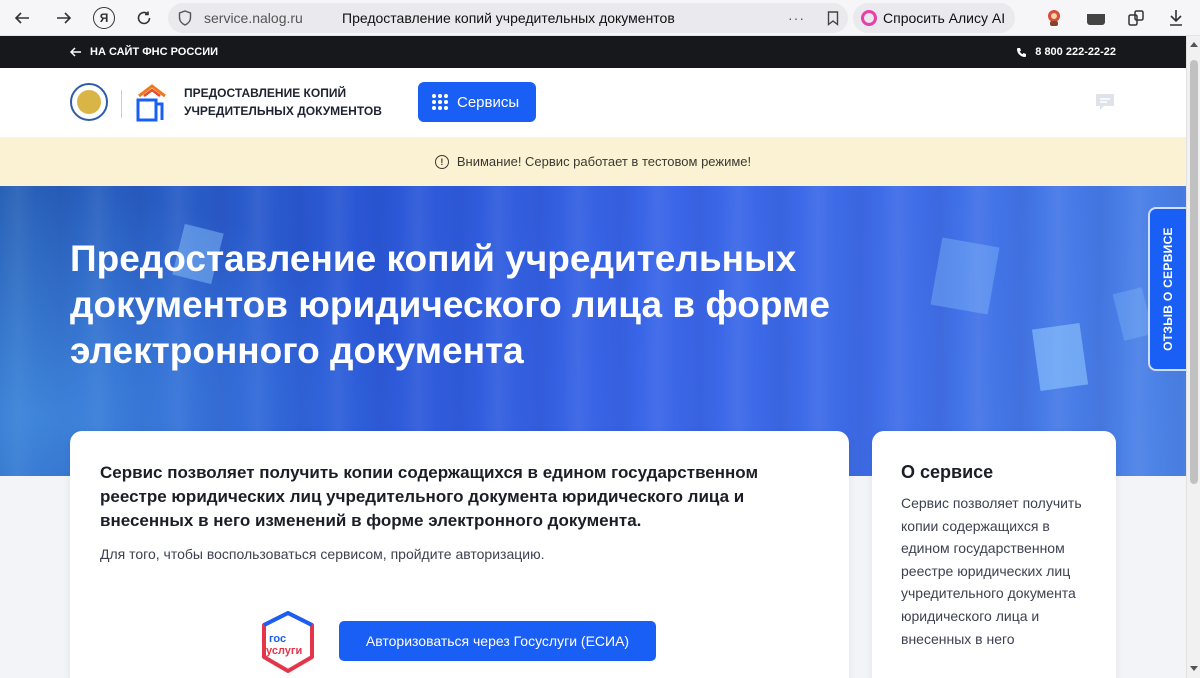 The width and height of the screenshot is (1200, 678). What do you see at coordinates (593, 52) in the screenshot?
I see `site-top-strip: НА САЙТ ФНС РОССИИ 8 800 222-22-22` at bounding box center [593, 52].